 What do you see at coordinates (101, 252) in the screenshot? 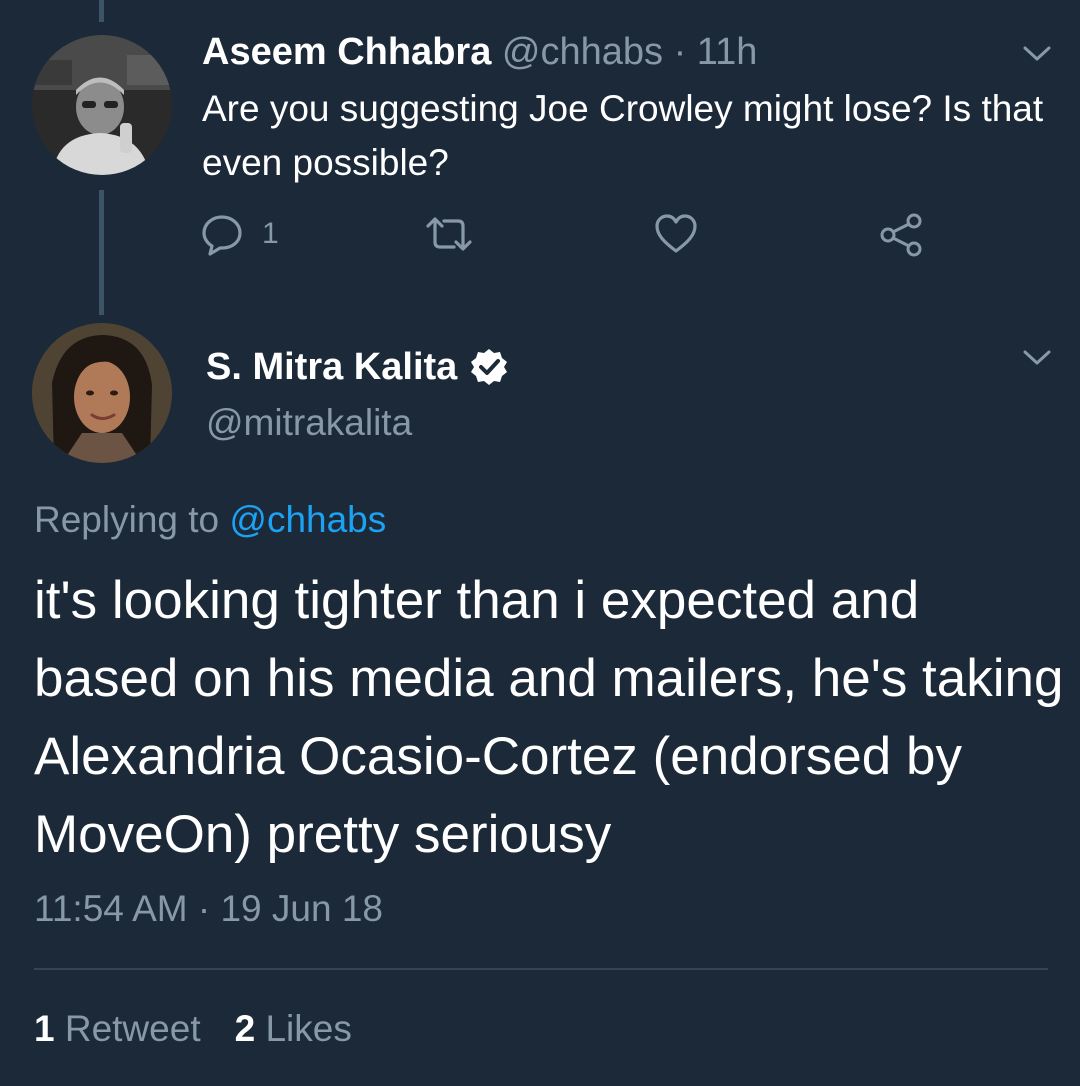
I see `thread-line` at bounding box center [101, 252].